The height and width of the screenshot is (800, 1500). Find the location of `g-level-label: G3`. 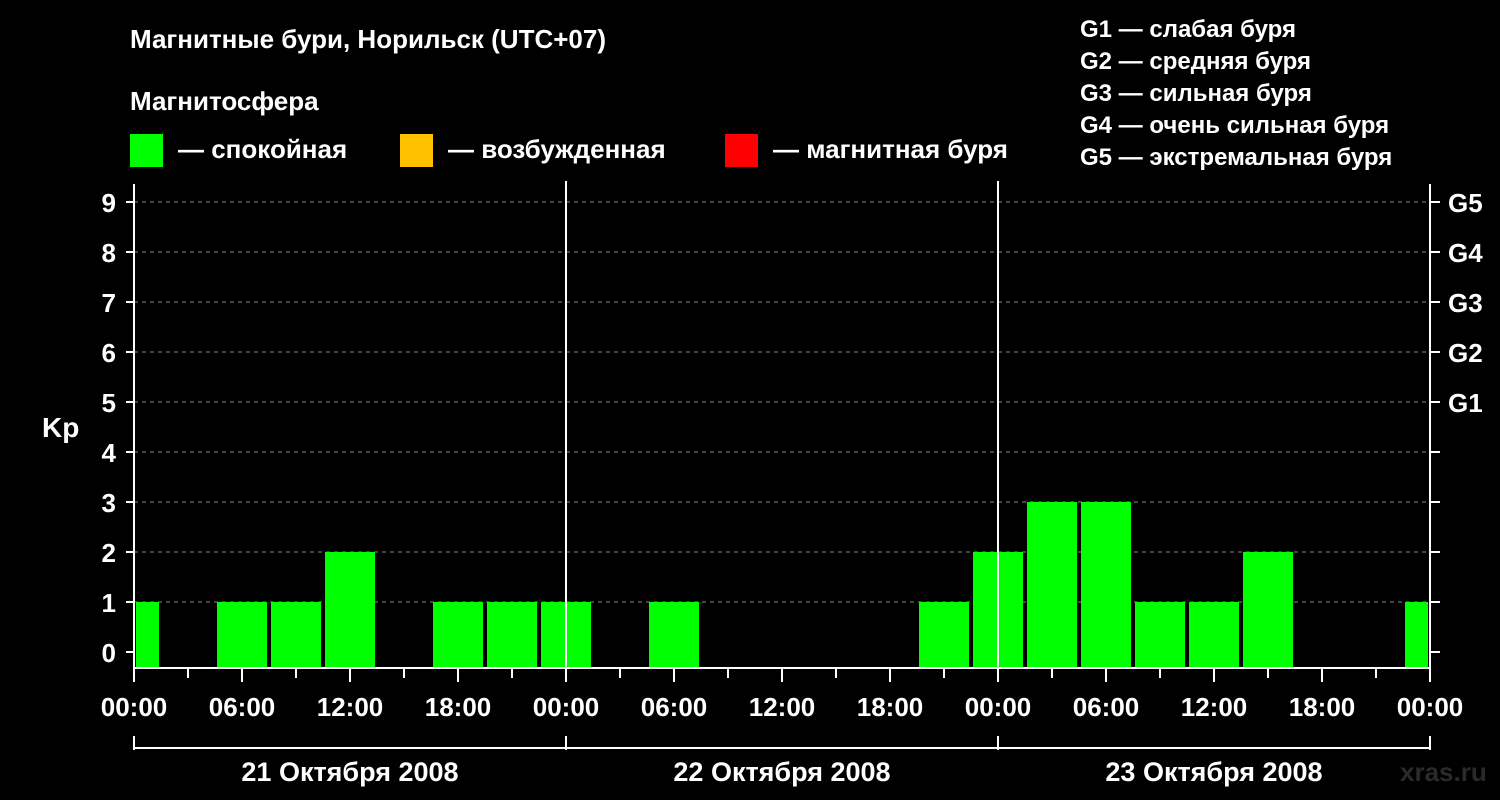

g-level-label: G3 is located at coordinates (1465, 303).